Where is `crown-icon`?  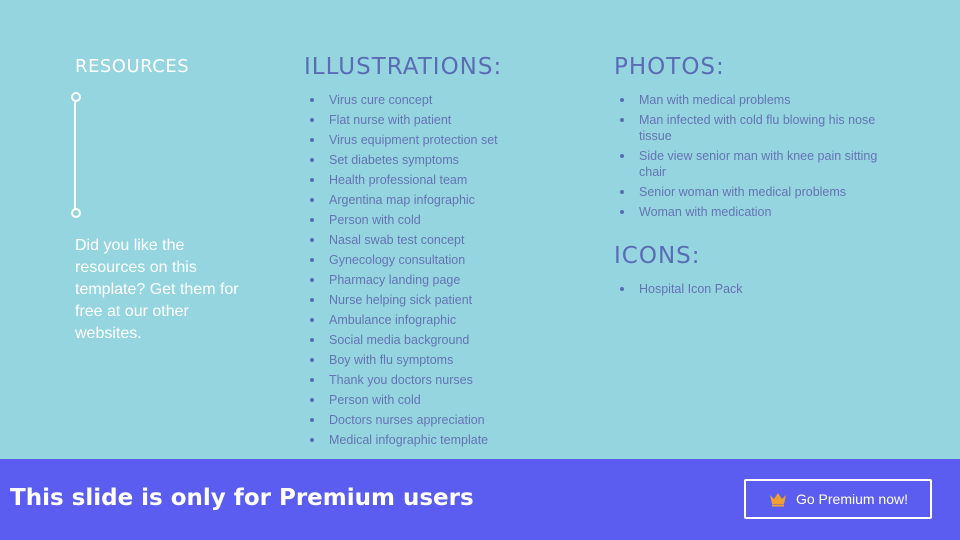 crown-icon is located at coordinates (777, 500).